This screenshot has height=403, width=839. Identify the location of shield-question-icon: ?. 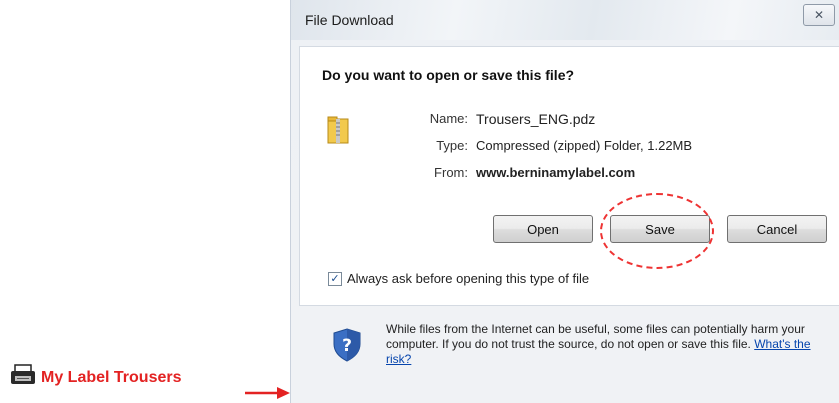
(347, 345).